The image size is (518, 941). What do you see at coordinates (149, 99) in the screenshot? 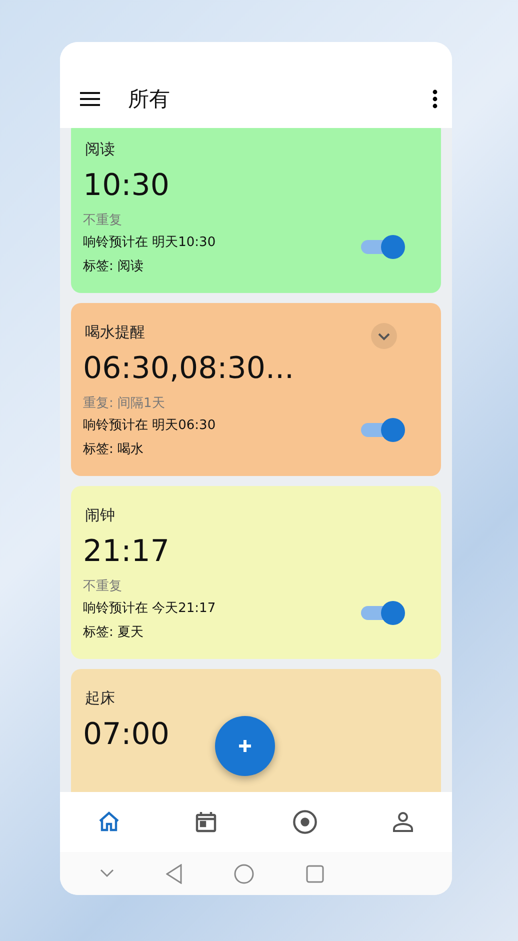
I see `app-bar-title: 所有` at bounding box center [149, 99].